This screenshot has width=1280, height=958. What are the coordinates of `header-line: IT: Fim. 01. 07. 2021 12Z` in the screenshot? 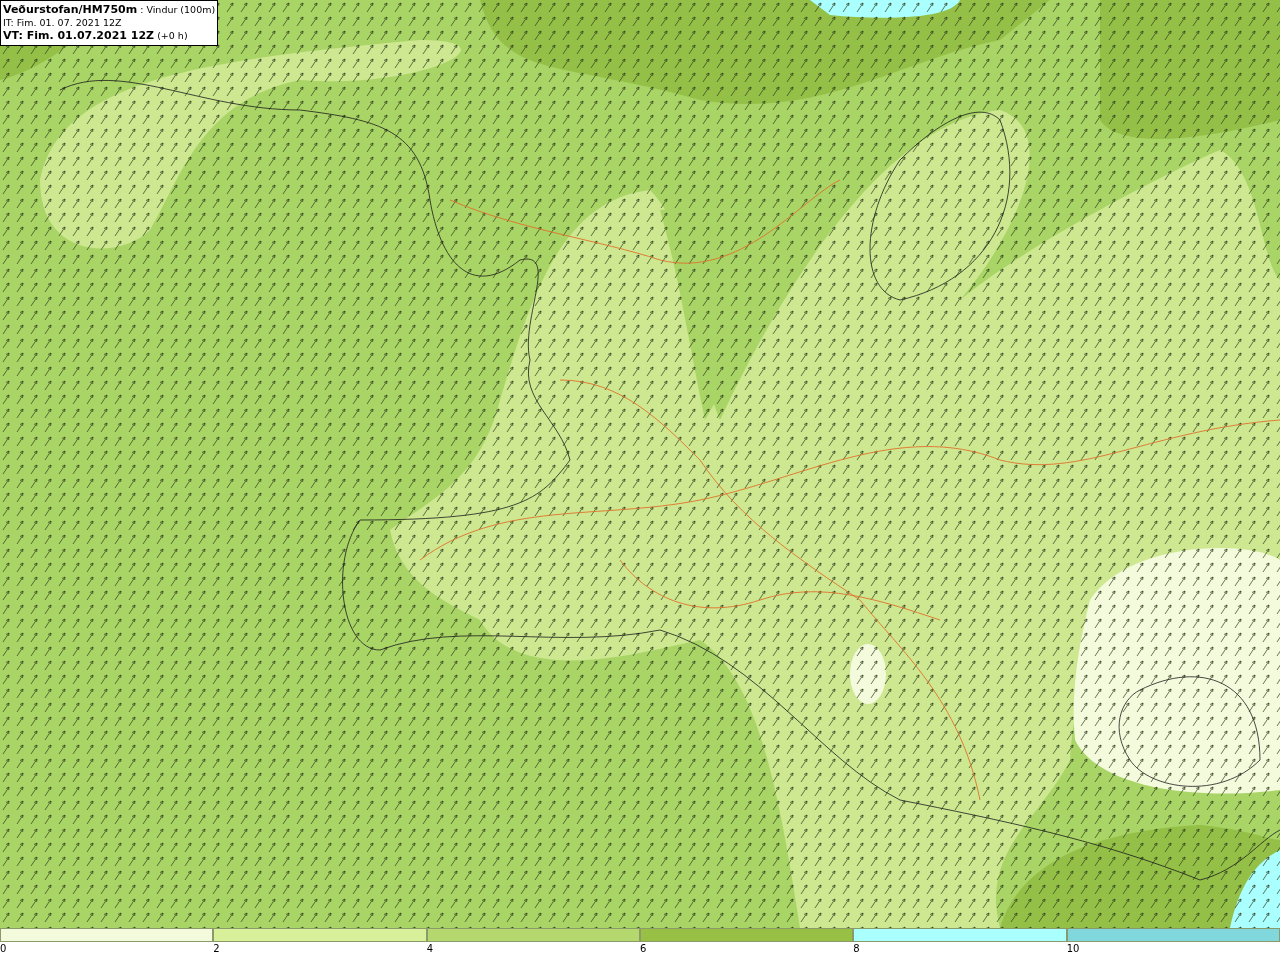 It's located at (63, 22).